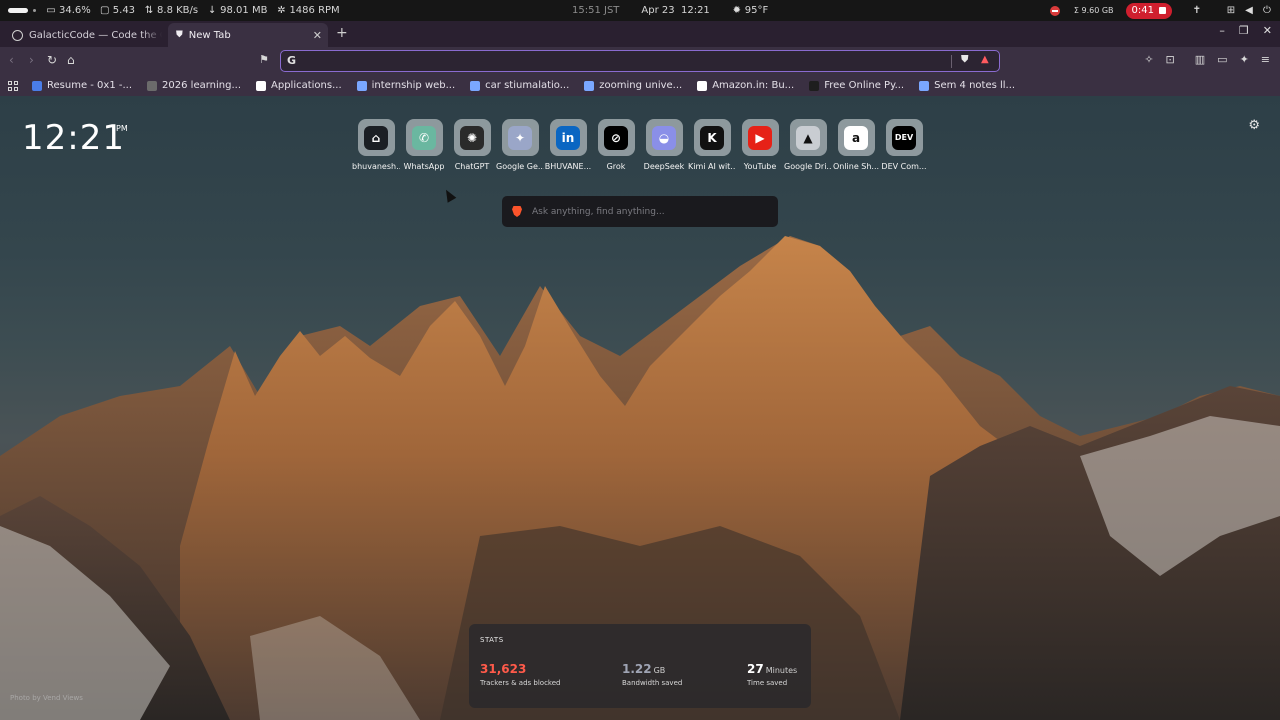  Describe the element at coordinates (647, 211) in the screenshot. I see `search-input` at that location.